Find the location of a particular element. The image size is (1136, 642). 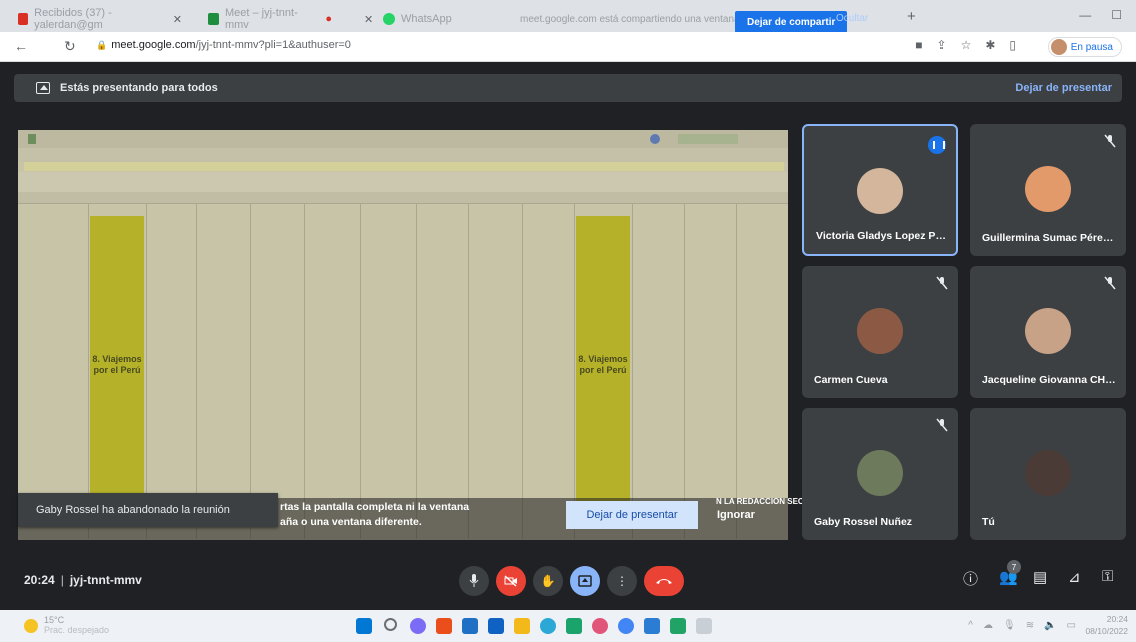

participant-tile: Carmen Cueva is located at coordinates (880, 332).